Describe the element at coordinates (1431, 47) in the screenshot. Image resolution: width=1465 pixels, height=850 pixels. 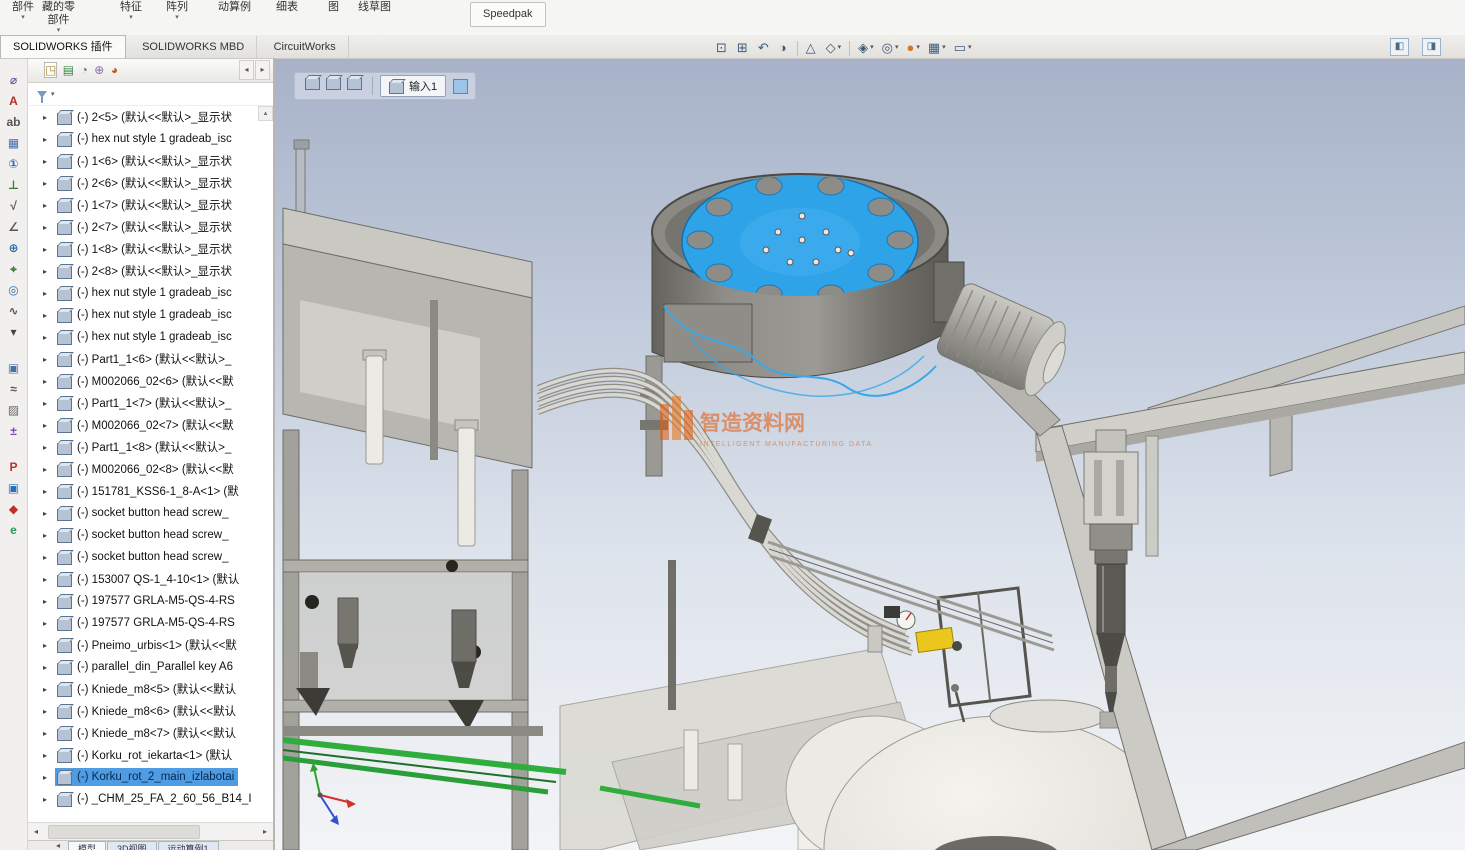
I see `collapse-right-pane-icon: ◨` at that location.